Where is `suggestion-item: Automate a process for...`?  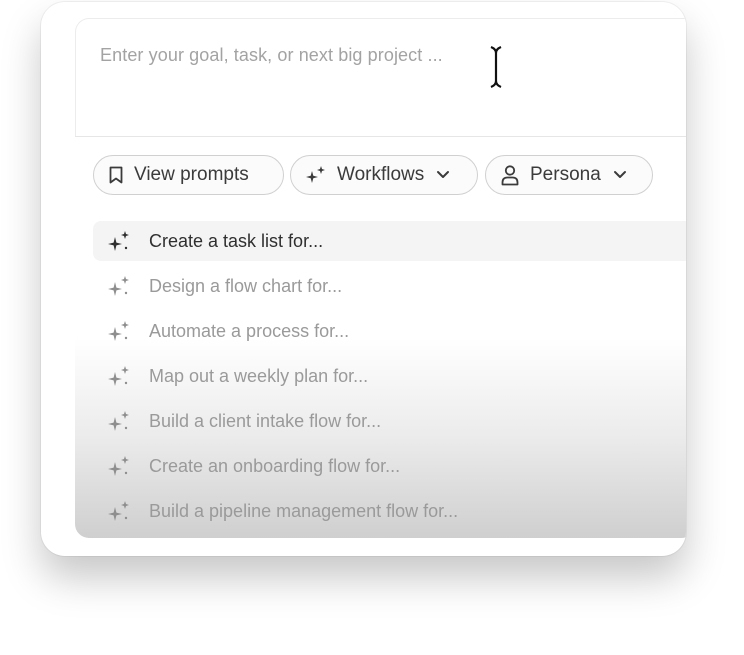
suggestion-item: Automate a process for... is located at coordinates (389, 331).